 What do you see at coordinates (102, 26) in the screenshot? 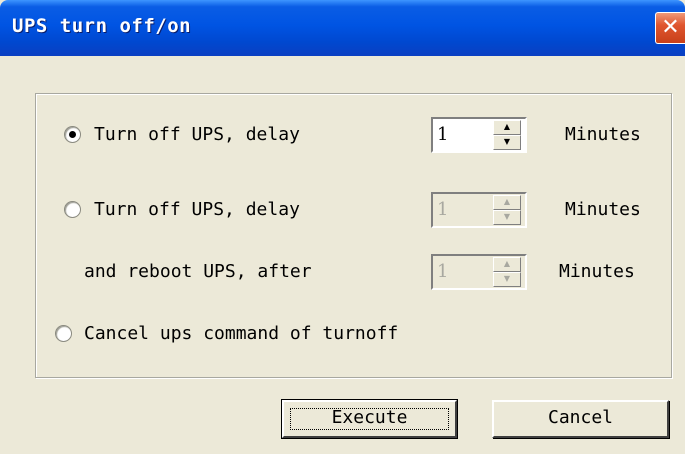
I see `window-title: UPS turn off/on` at bounding box center [102, 26].